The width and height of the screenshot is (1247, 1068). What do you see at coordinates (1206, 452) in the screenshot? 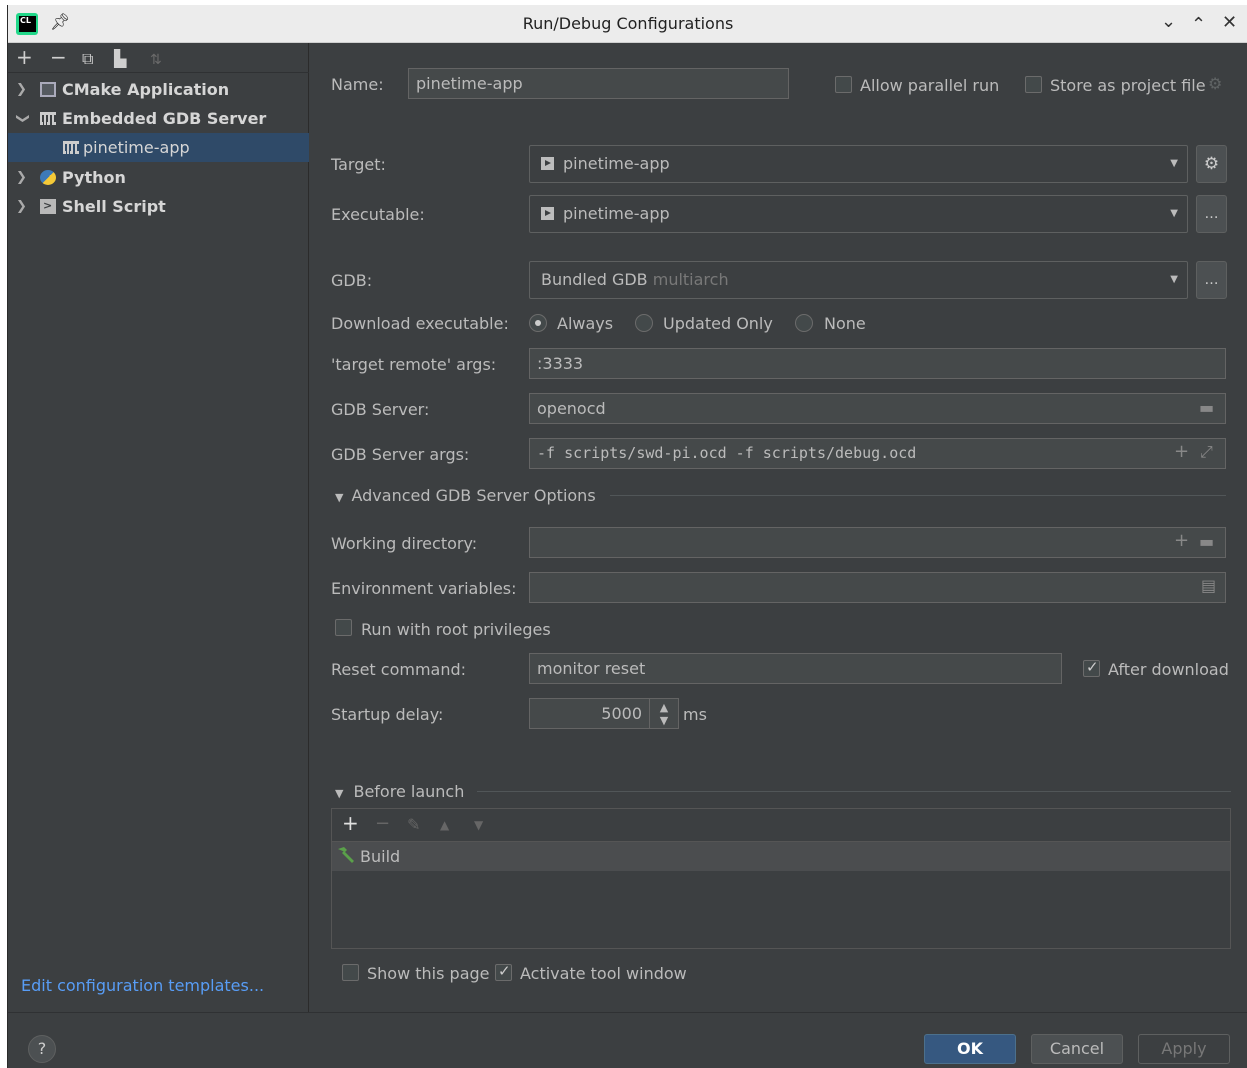
I see `expand-icon: ⤢` at bounding box center [1206, 452].